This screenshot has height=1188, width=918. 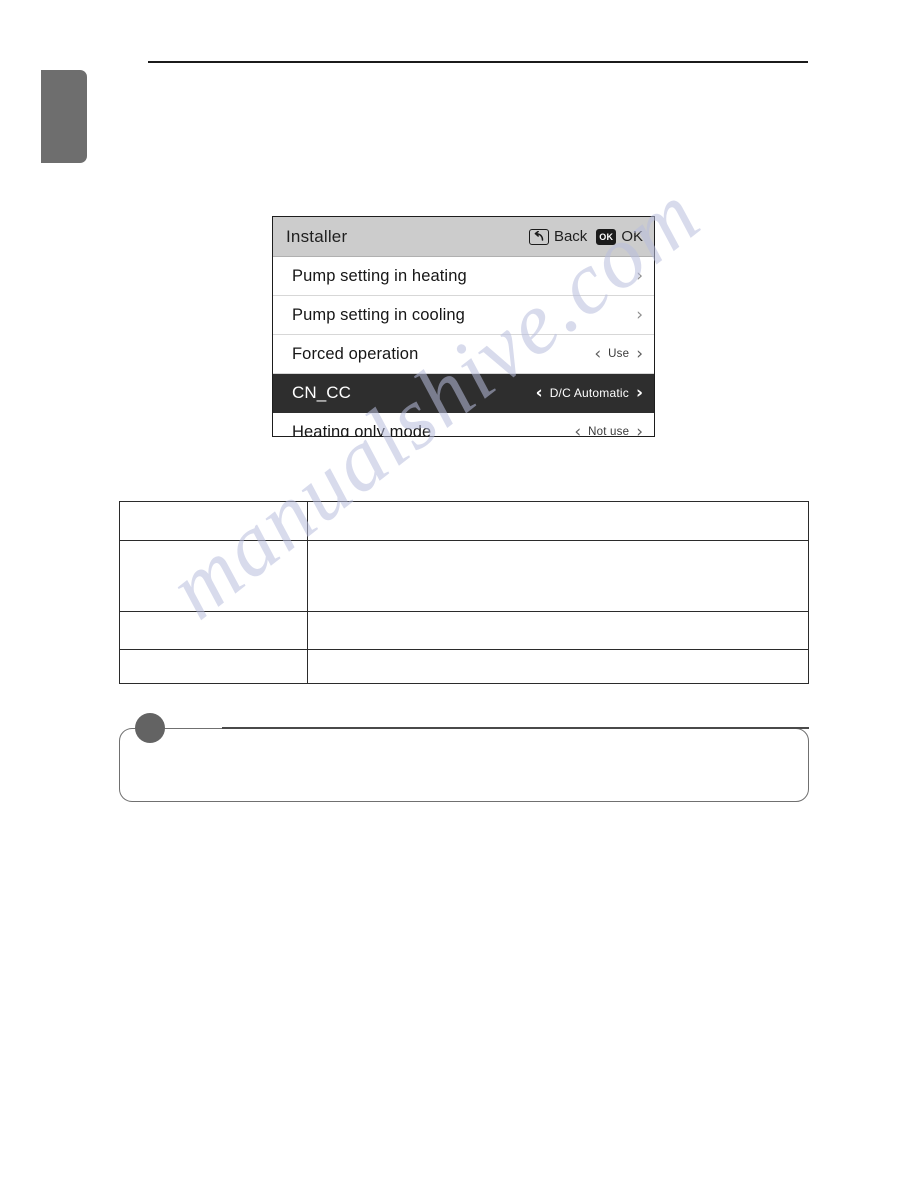 What do you see at coordinates (619, 236) in the screenshot?
I see `ok-action: OK OK` at bounding box center [619, 236].